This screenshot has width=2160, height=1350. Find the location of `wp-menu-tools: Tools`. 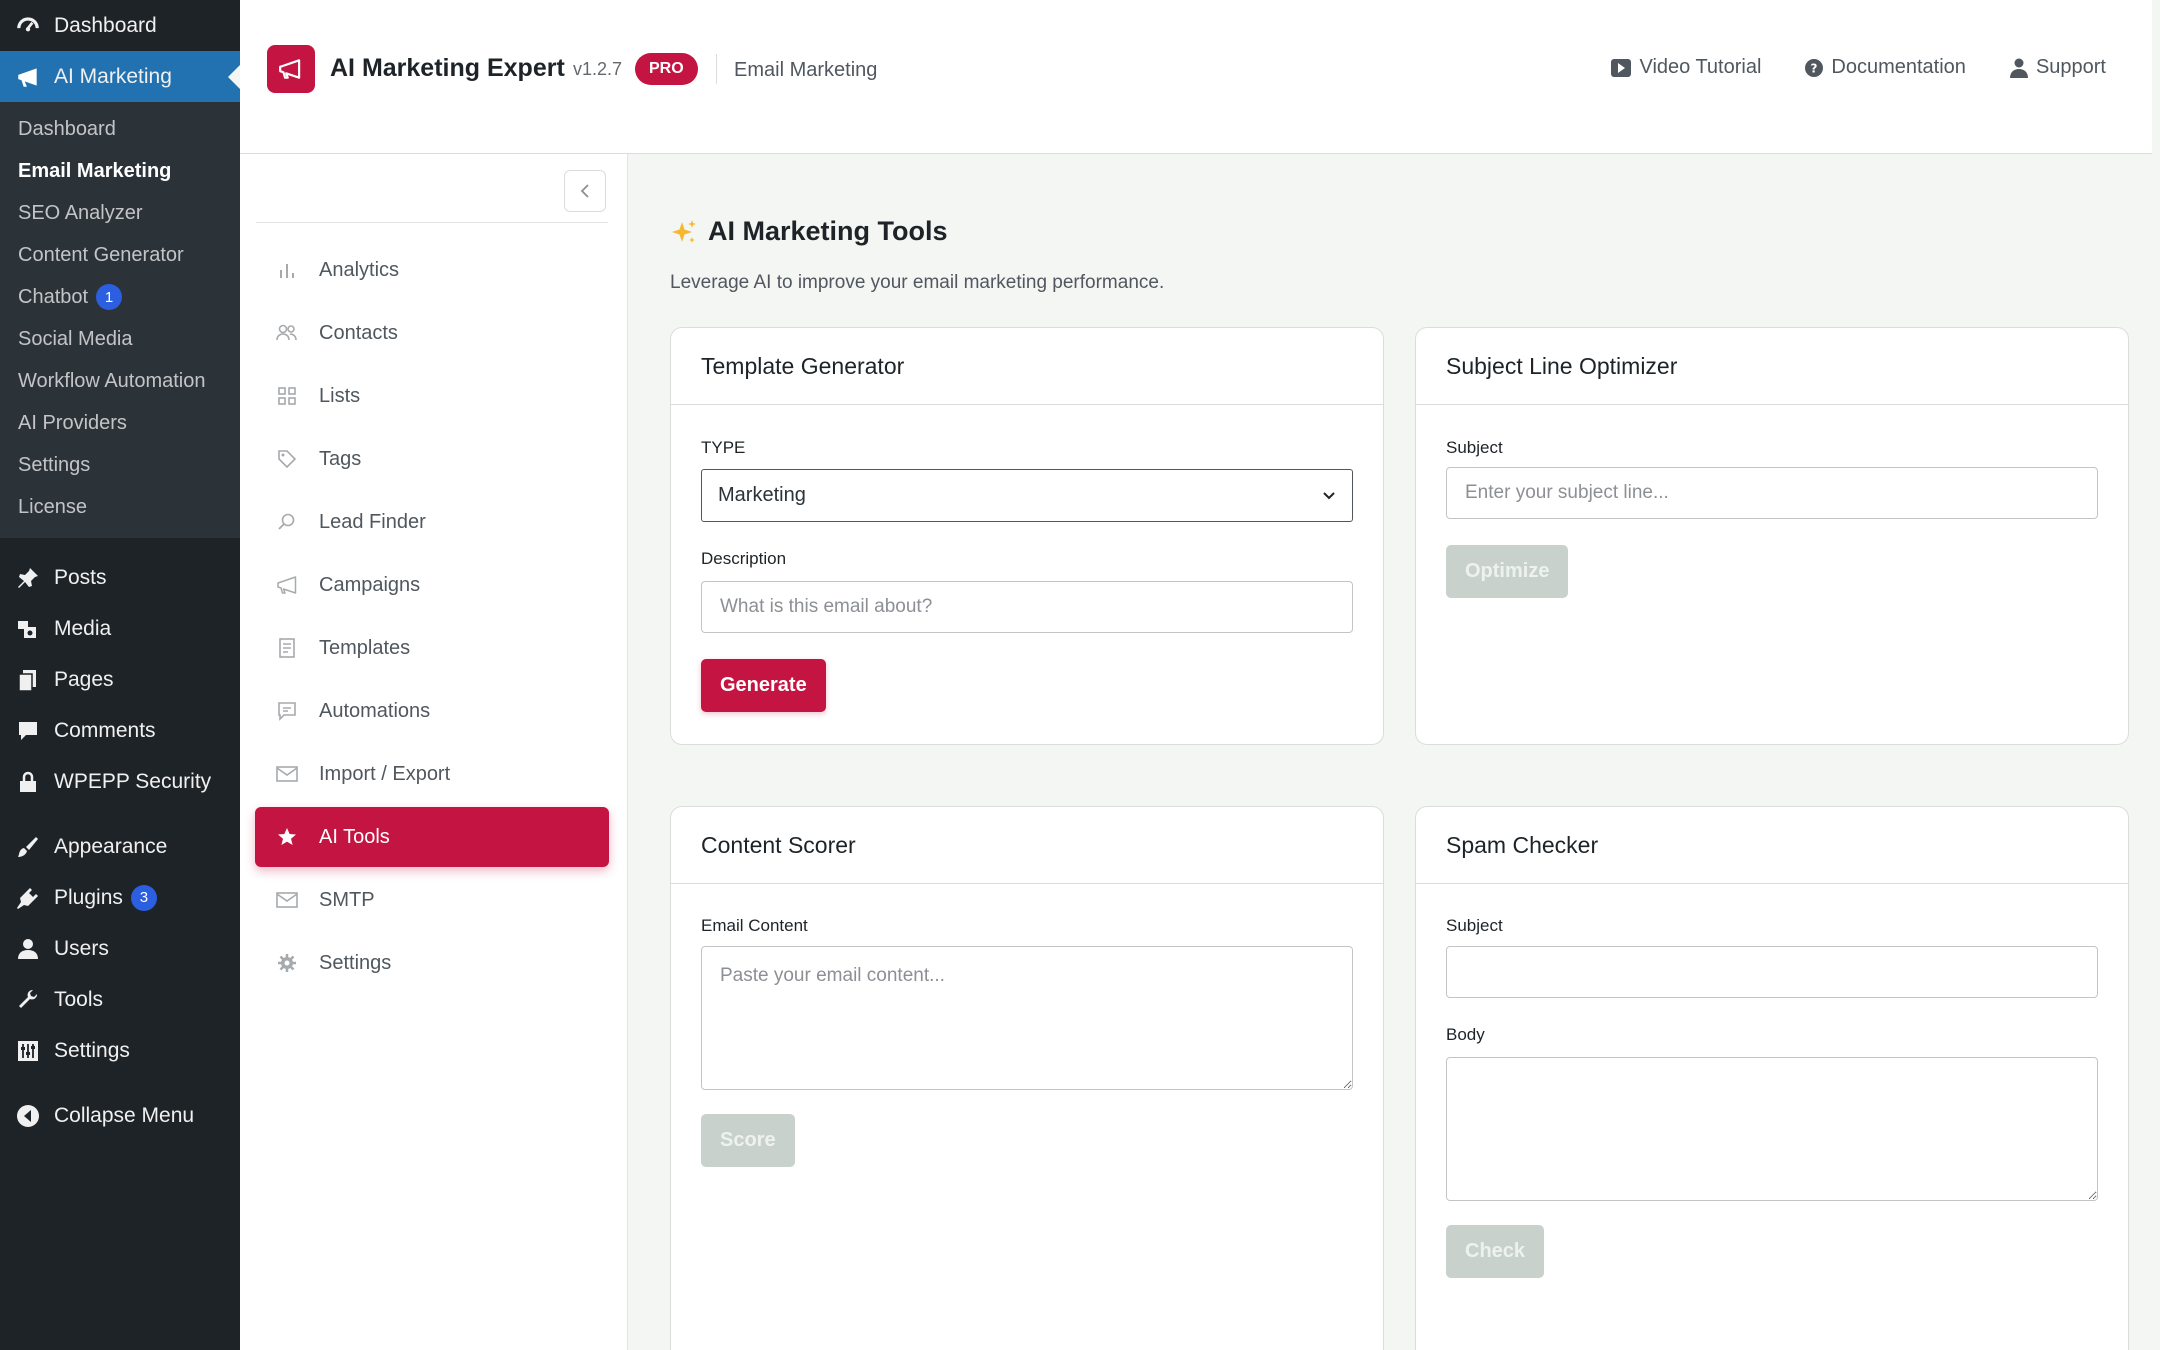

wp-menu-tools: Tools is located at coordinates (120, 999).